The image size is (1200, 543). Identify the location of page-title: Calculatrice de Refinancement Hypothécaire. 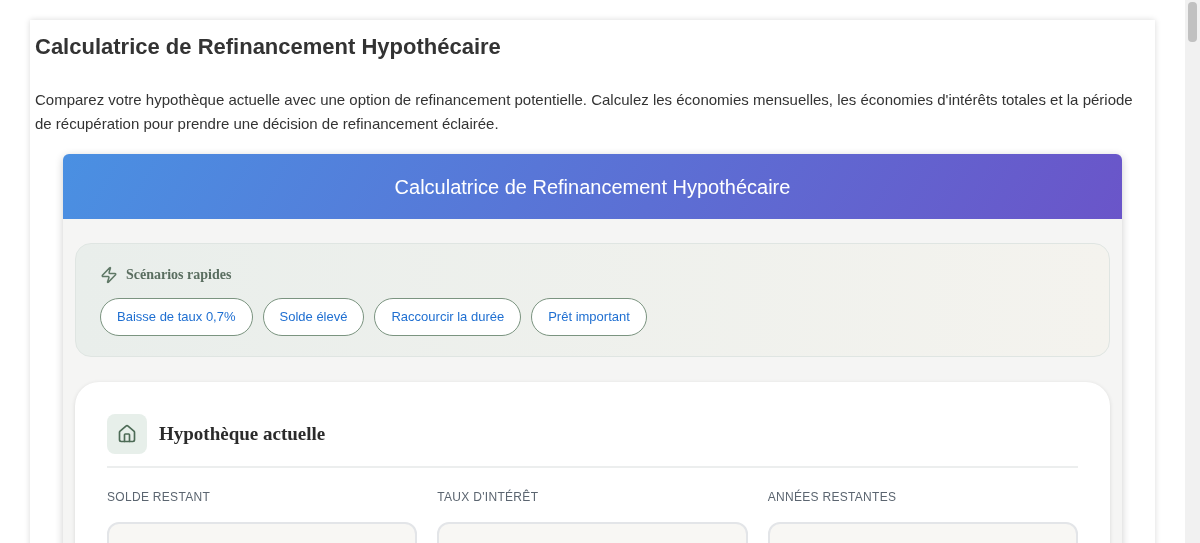
(268, 47).